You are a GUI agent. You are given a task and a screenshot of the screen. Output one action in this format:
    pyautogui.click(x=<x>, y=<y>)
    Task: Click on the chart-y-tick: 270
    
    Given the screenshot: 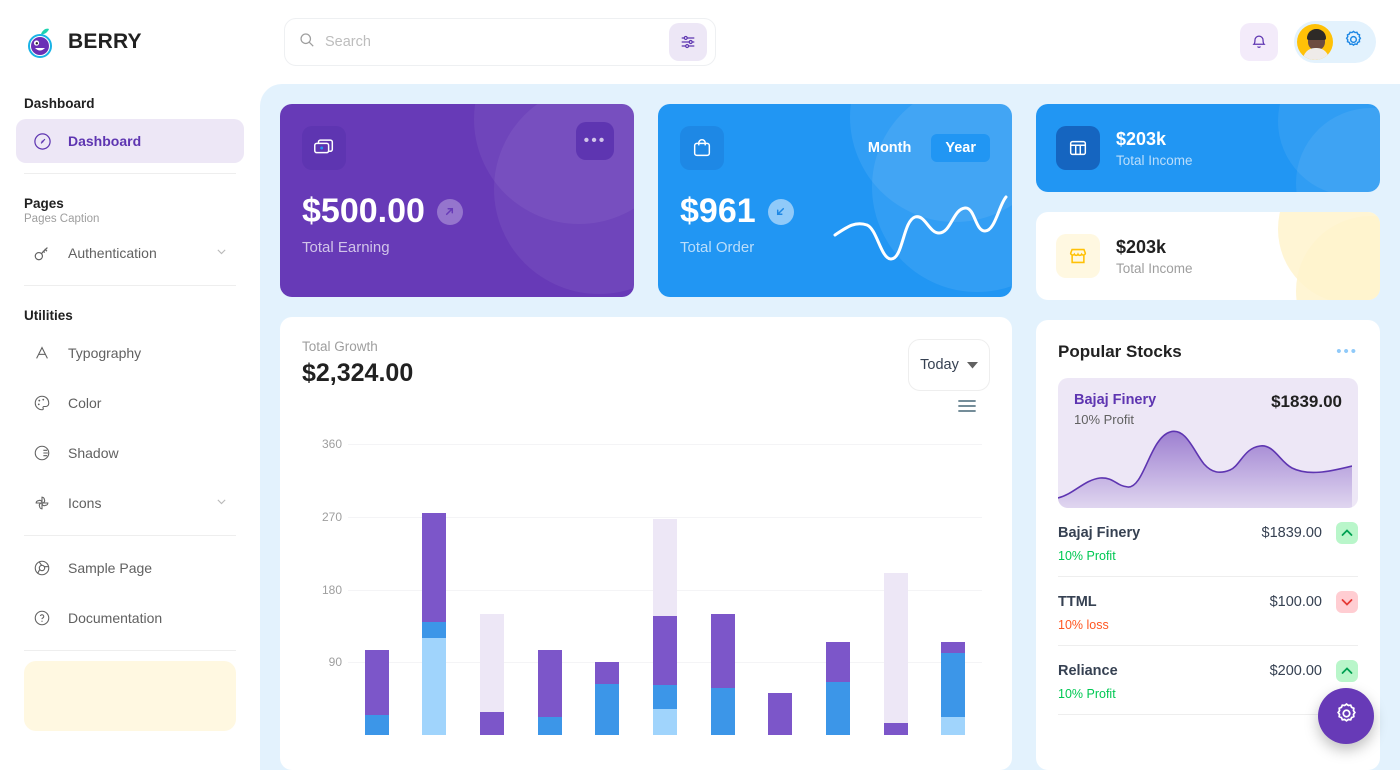 What is the action you would take?
    pyautogui.click(x=331, y=516)
    